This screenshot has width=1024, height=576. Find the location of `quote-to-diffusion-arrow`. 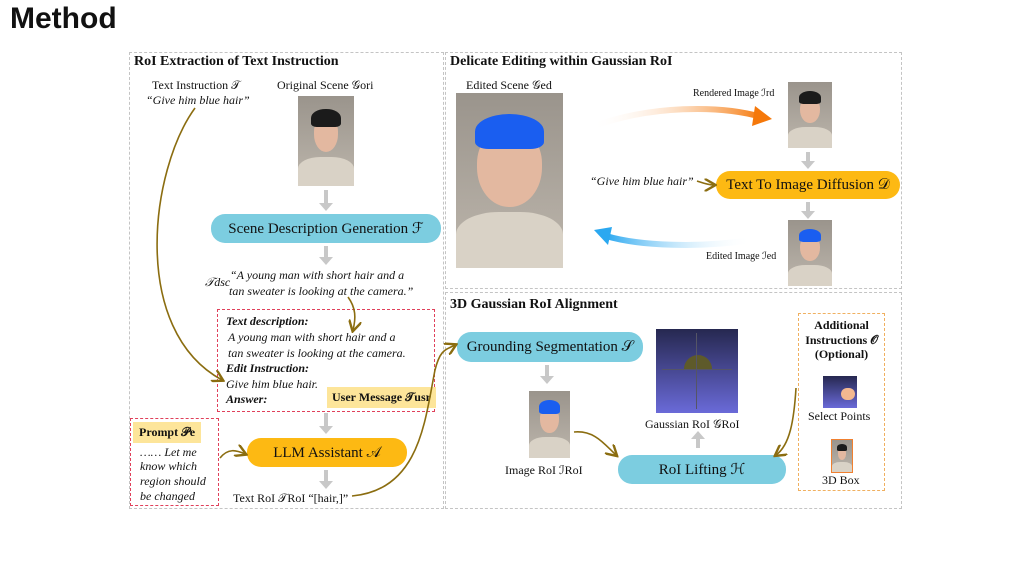

quote-to-diffusion-arrow is located at coordinates (705, 183).